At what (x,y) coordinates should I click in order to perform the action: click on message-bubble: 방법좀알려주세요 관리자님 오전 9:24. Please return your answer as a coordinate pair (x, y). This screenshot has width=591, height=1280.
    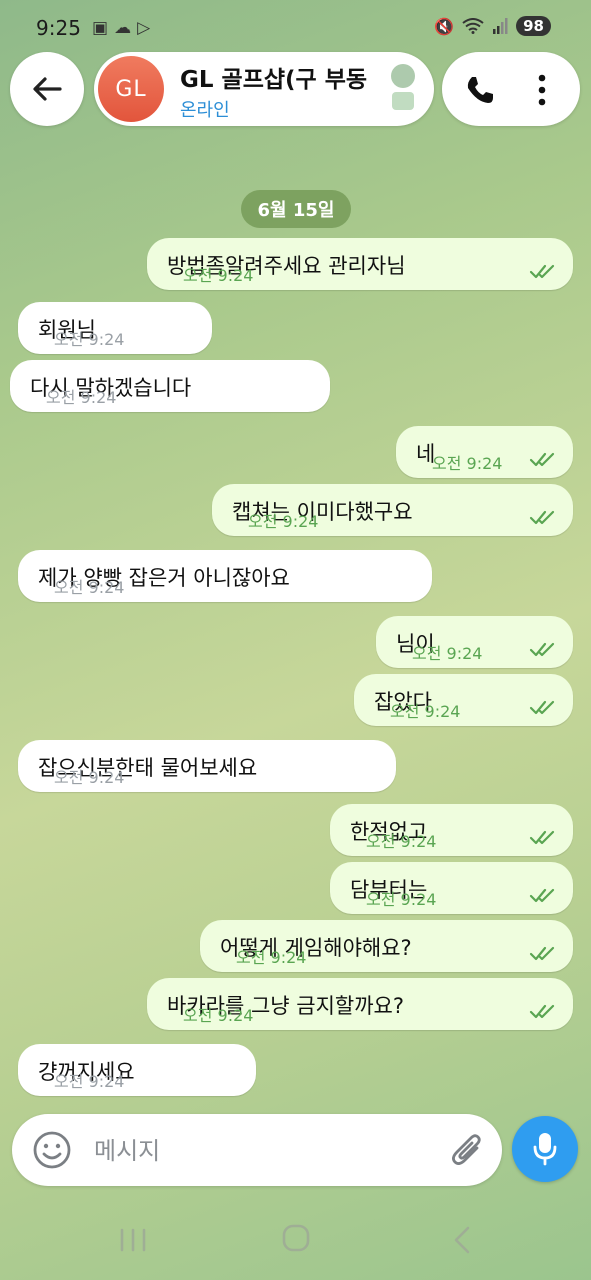
    Looking at the image, I should click on (360, 264).